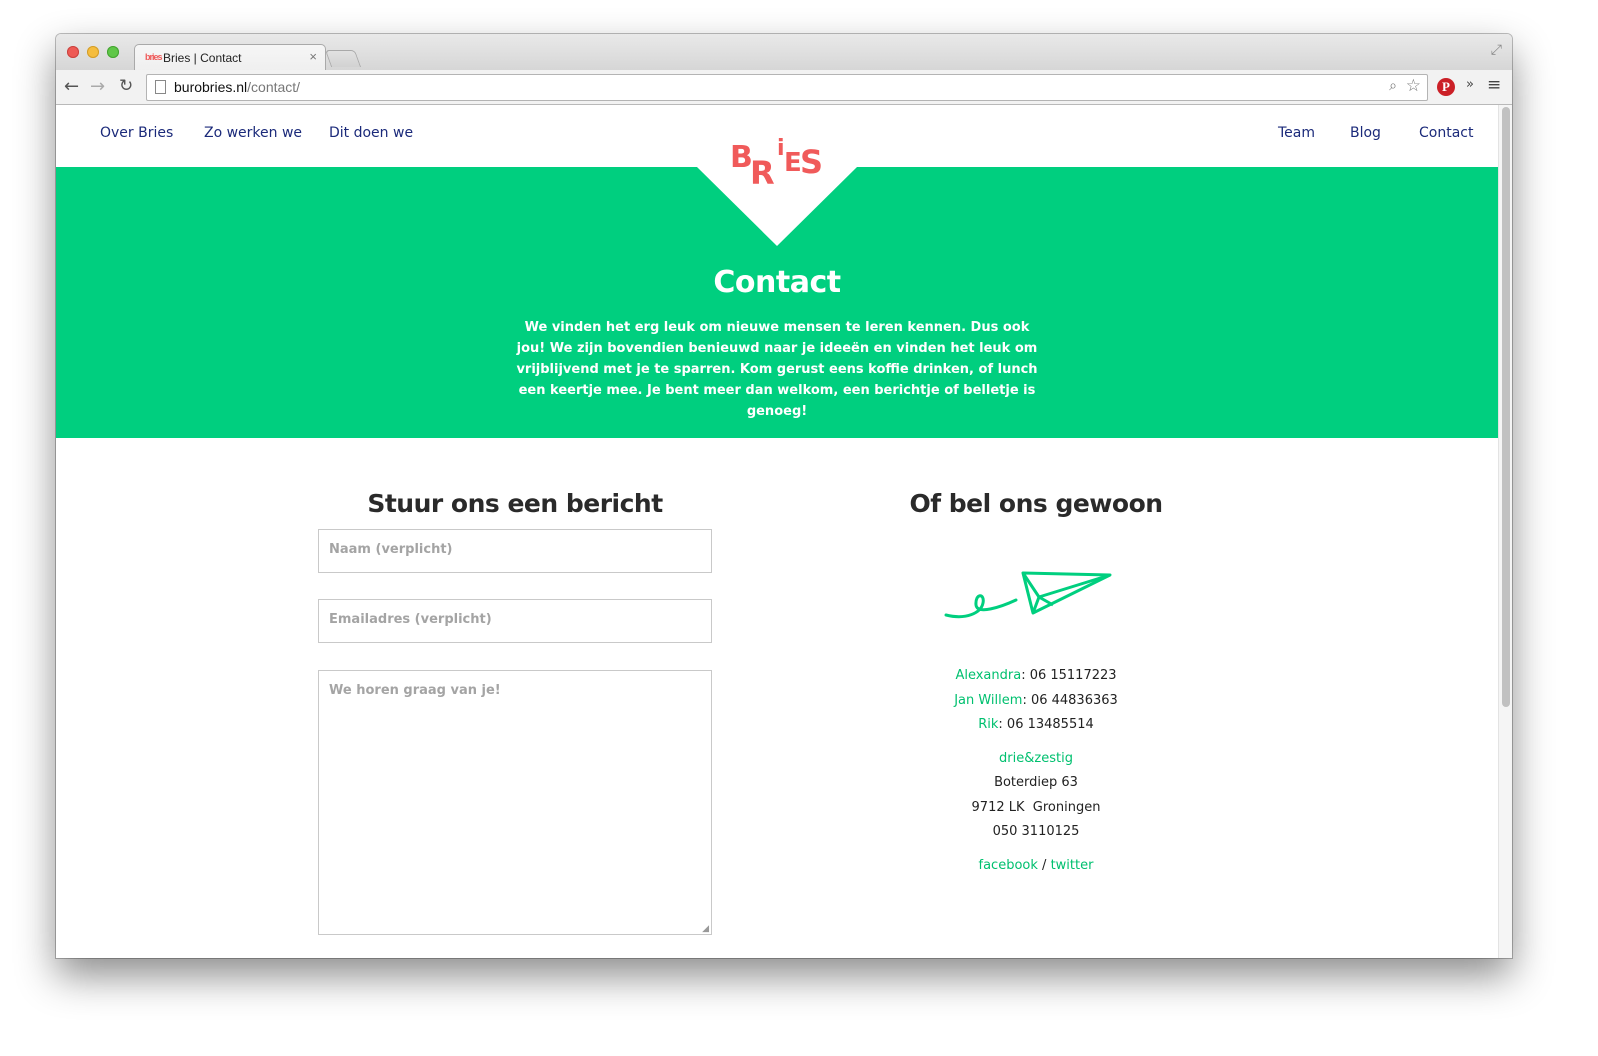  What do you see at coordinates (1069, 675) in the screenshot?
I see `person-phone: : 06 15117223` at bounding box center [1069, 675].